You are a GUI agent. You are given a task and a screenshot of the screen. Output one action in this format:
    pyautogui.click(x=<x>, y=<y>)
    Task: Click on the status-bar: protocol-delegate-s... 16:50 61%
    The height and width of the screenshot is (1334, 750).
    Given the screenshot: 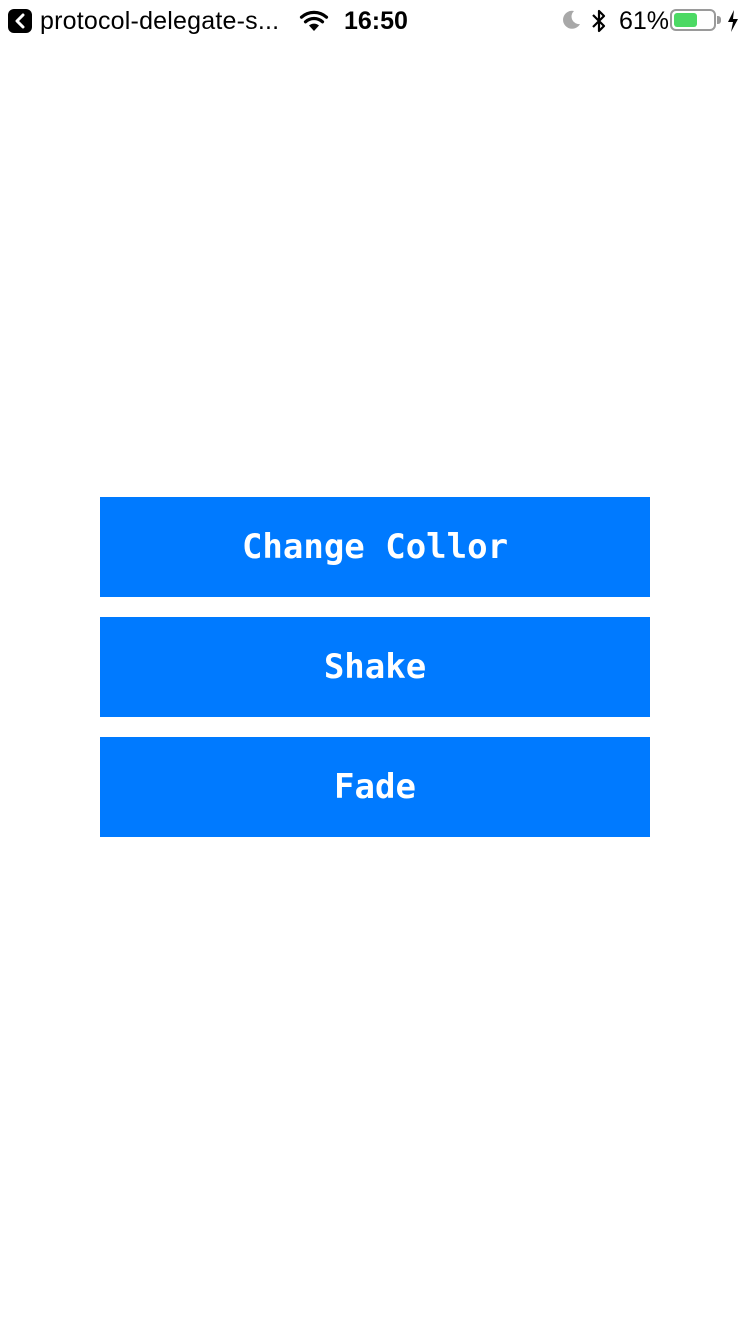 What is the action you would take?
    pyautogui.click(x=375, y=20)
    